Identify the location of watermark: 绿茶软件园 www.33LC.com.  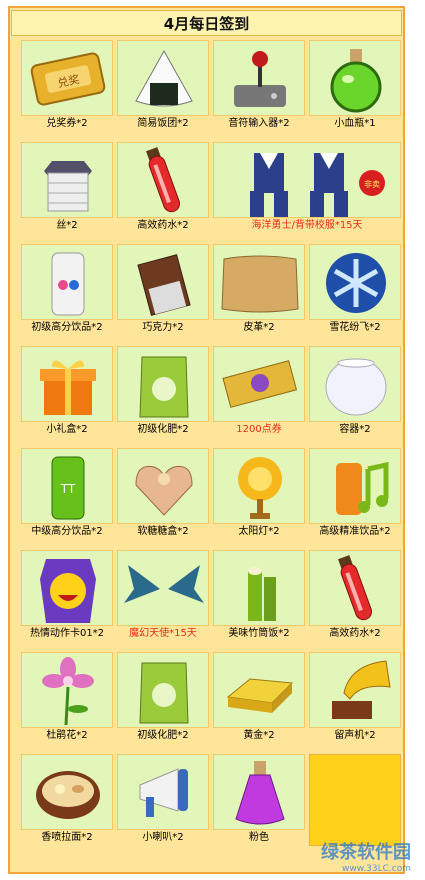
(366, 856).